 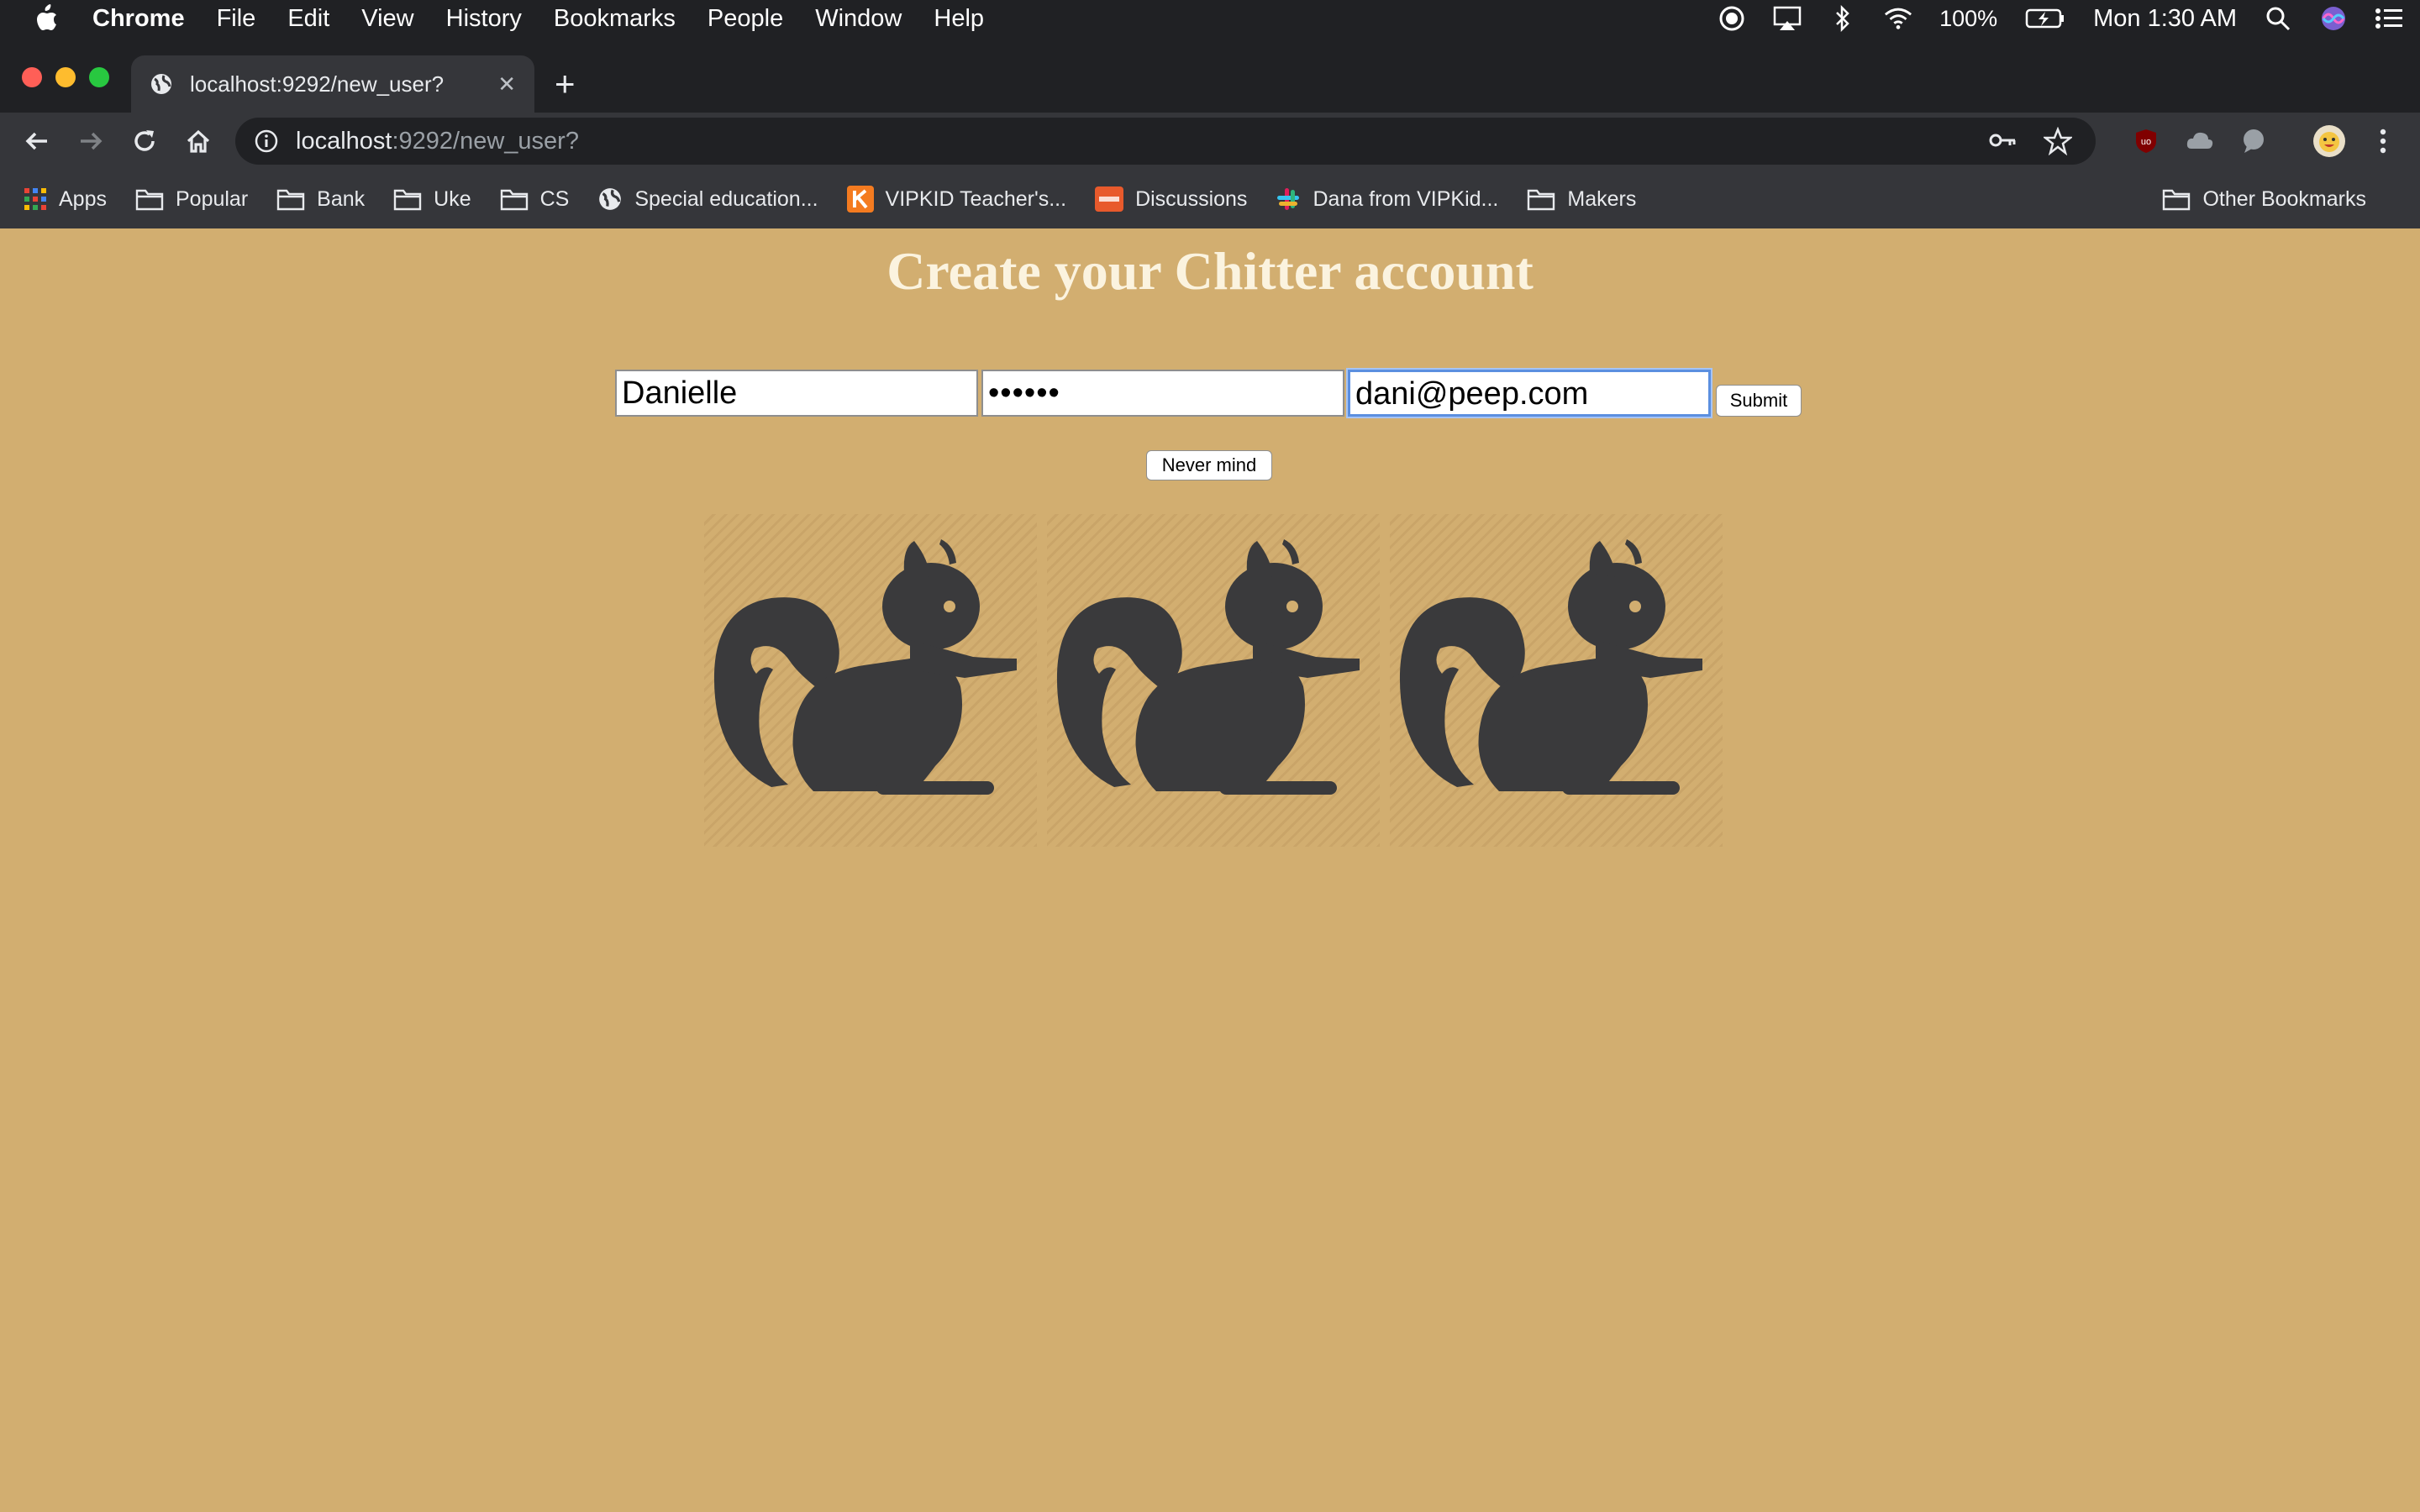 What do you see at coordinates (2045, 18) in the screenshot?
I see `battery-icon` at bounding box center [2045, 18].